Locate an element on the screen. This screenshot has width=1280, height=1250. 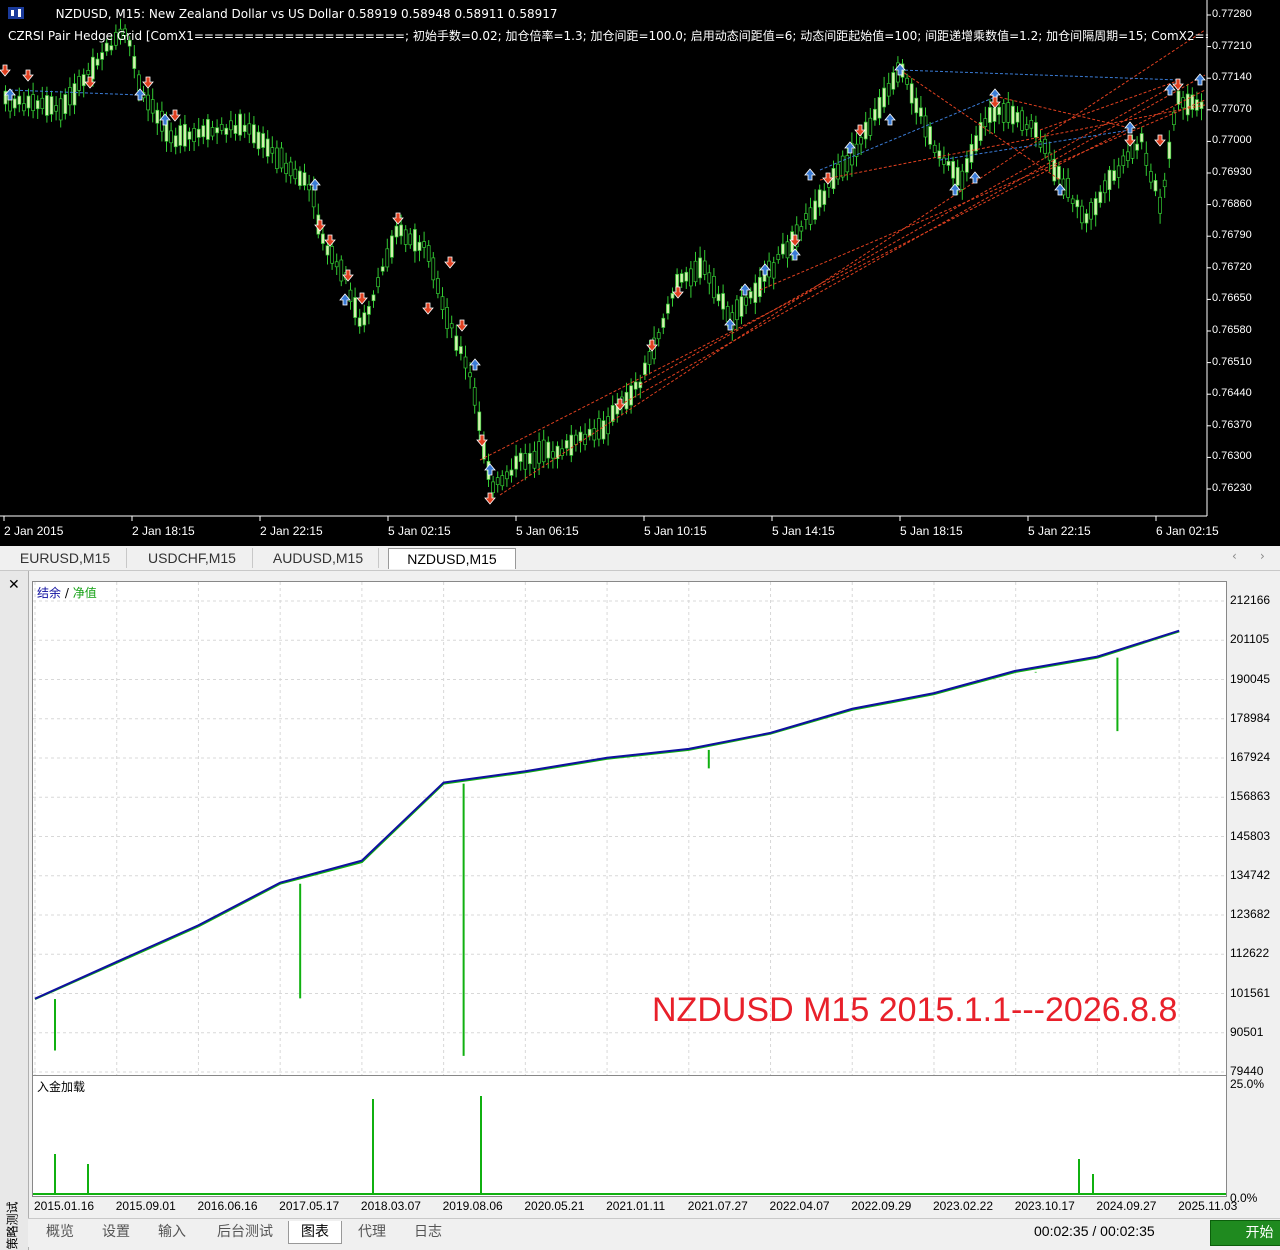
graph-y-tick-label: 90501 is located at coordinates (1247, 1031).